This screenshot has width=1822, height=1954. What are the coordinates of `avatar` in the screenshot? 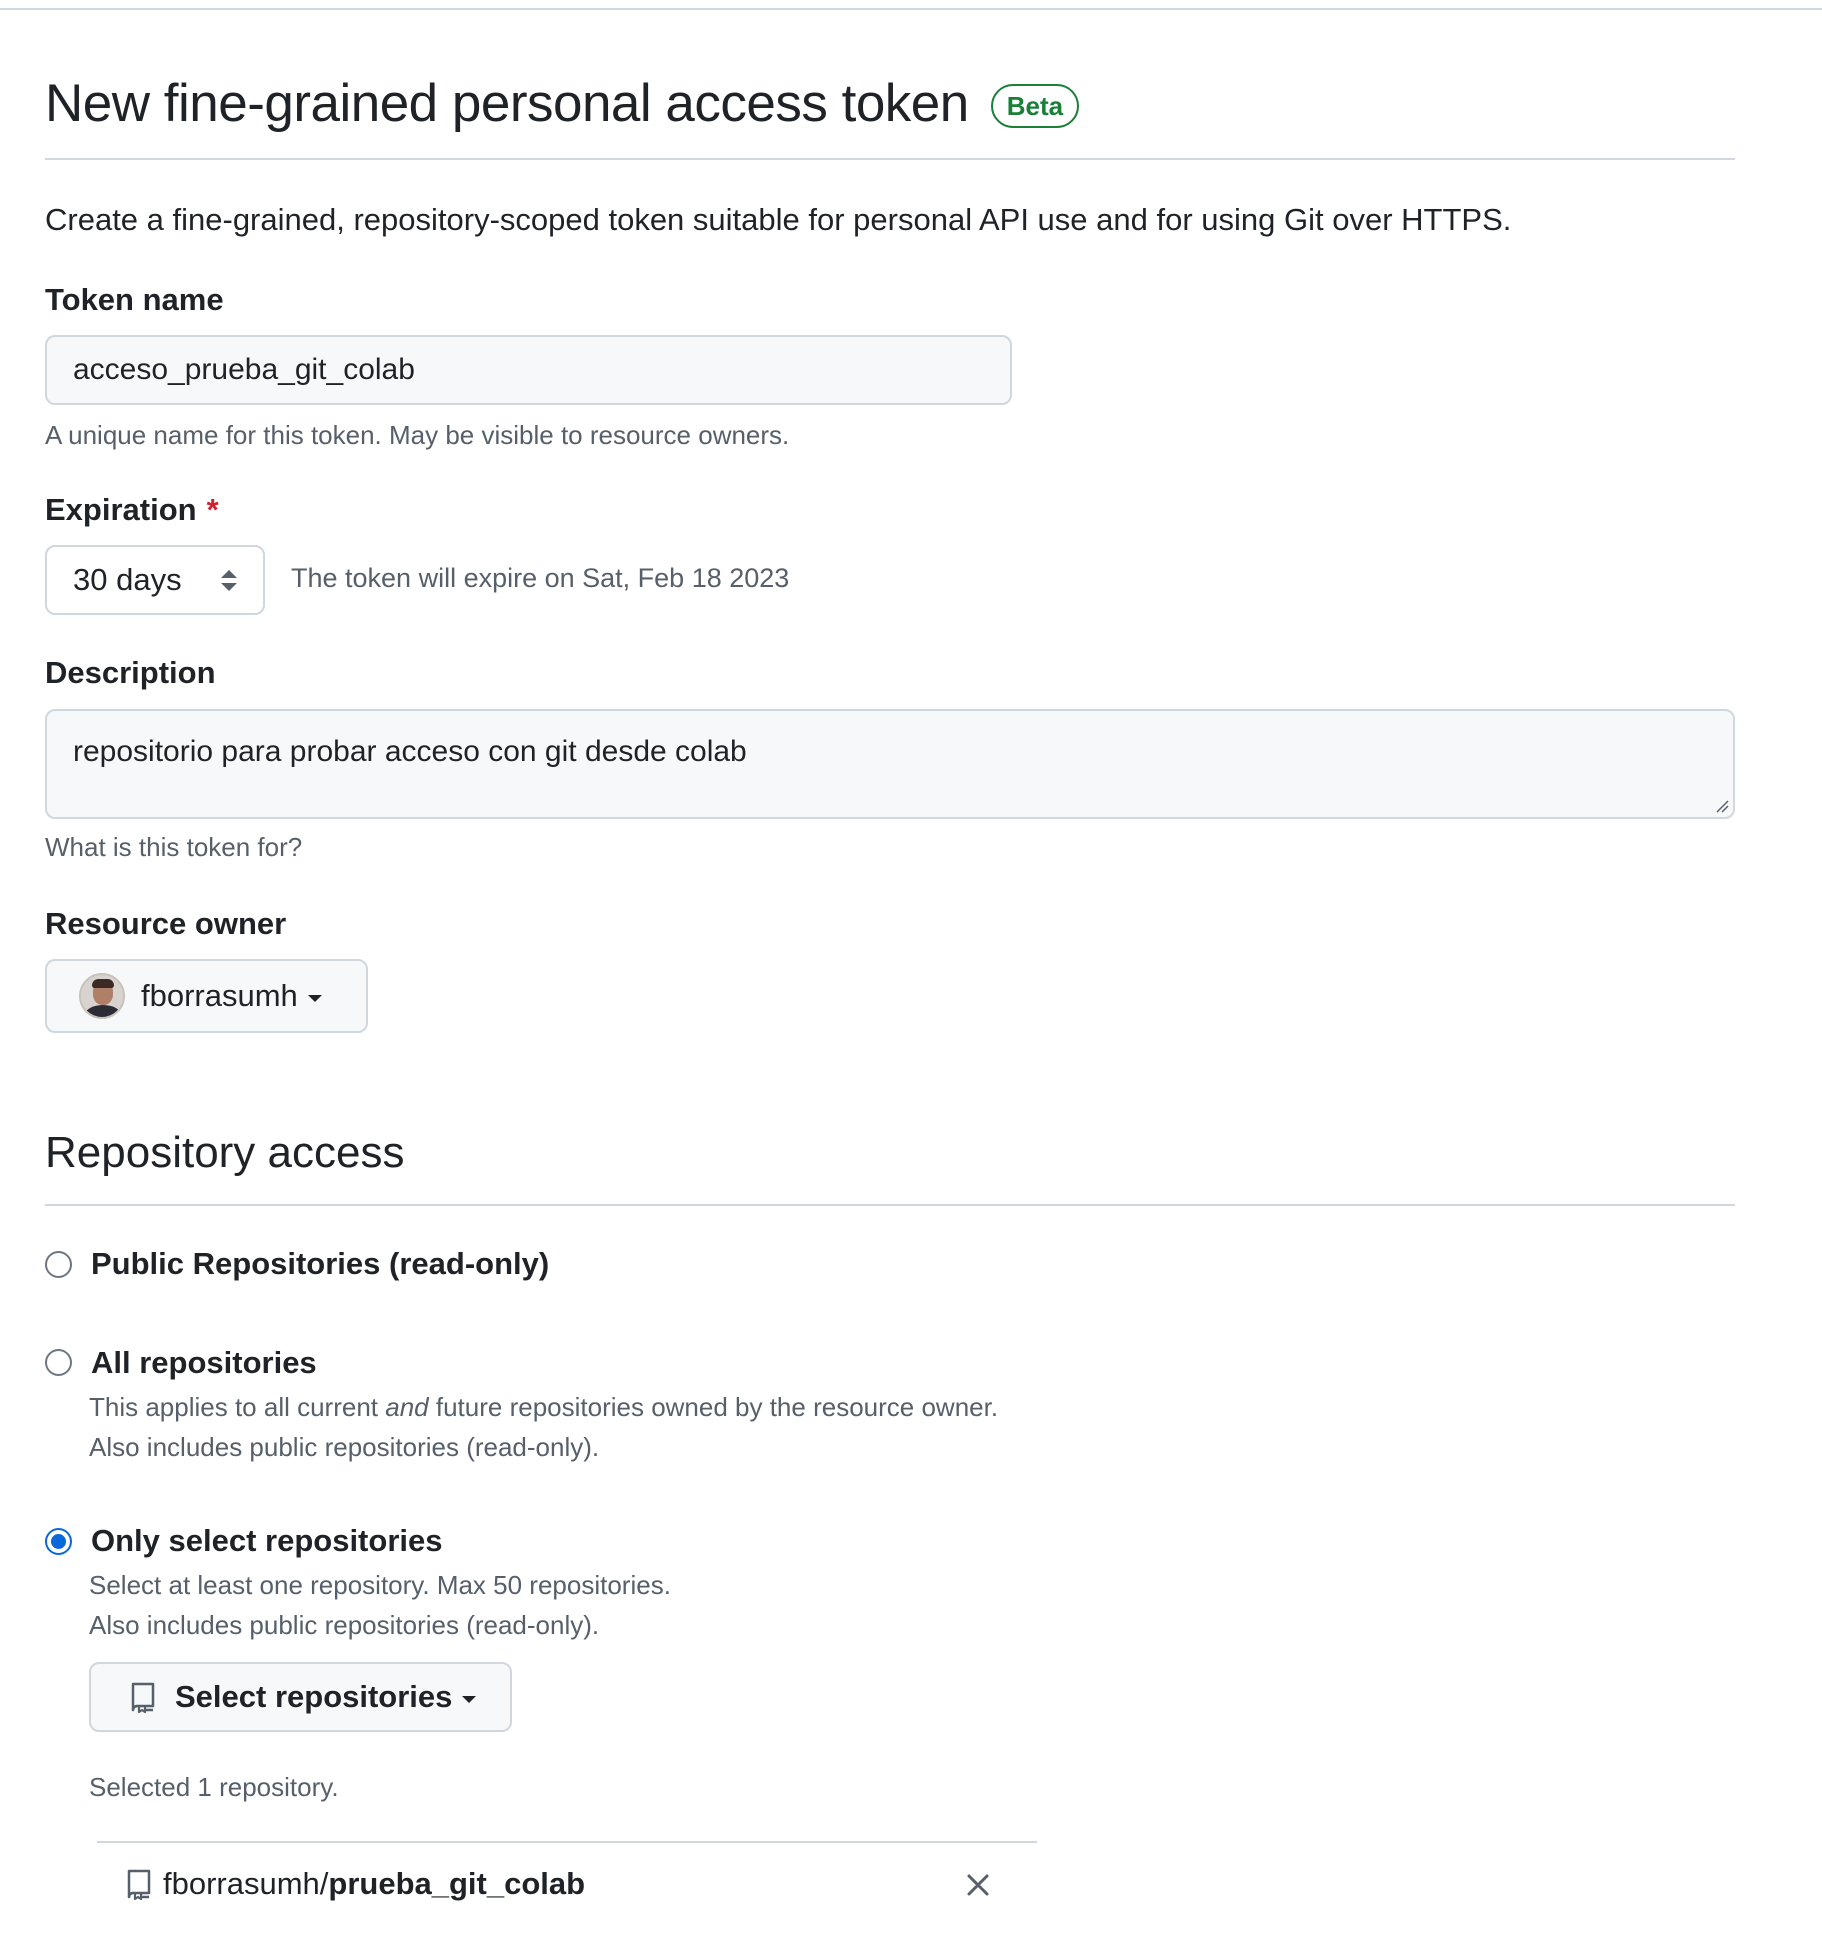 It's located at (102, 996).